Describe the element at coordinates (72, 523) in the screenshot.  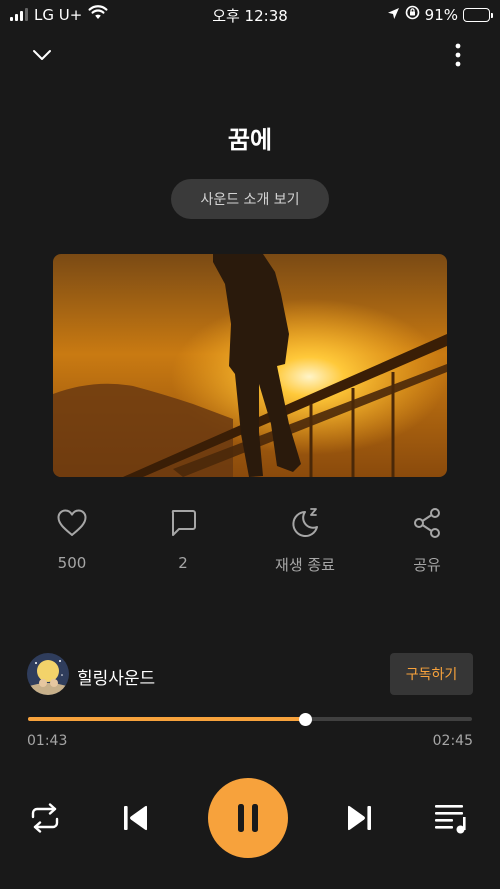
I see `heart-icon` at that location.